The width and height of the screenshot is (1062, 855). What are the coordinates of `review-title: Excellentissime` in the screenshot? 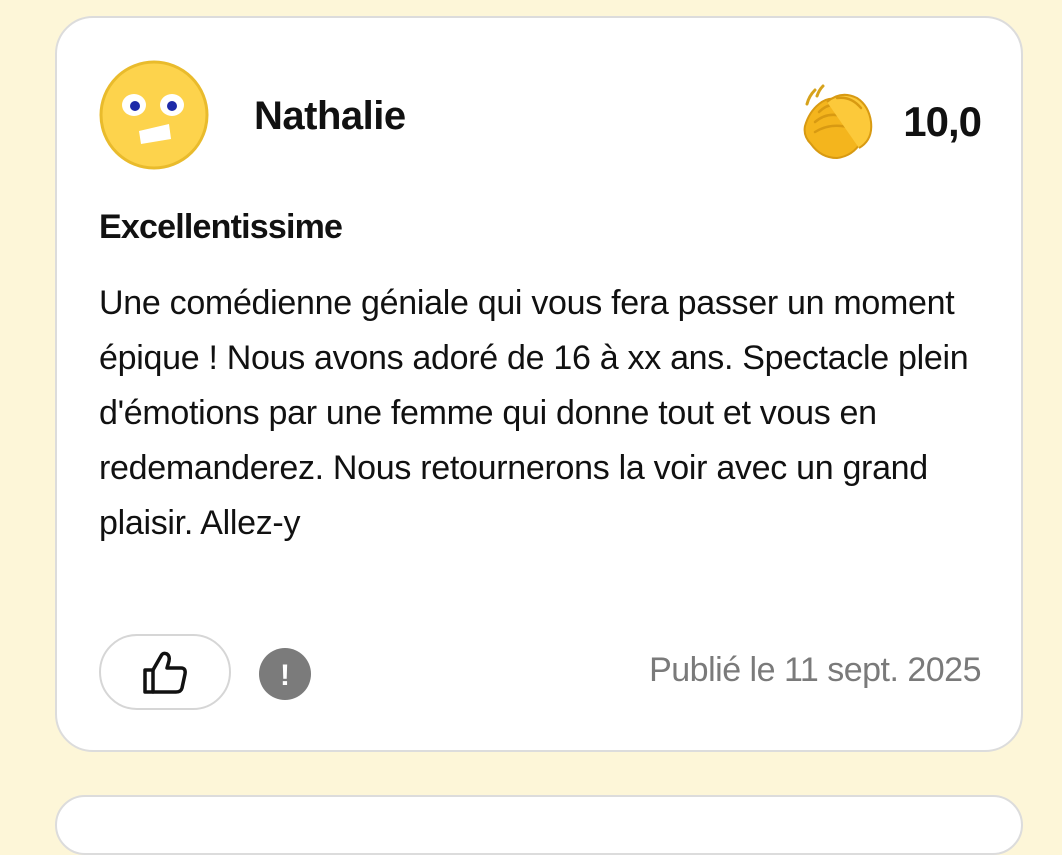 It's located at (221, 227).